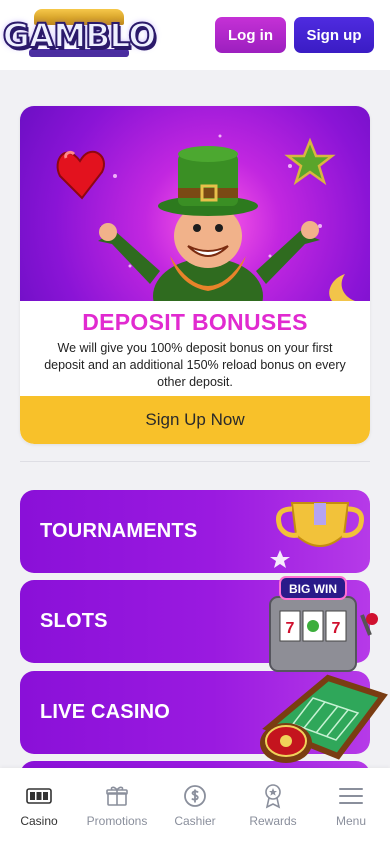 The image size is (390, 844). What do you see at coordinates (310, 161) in the screenshot?
I see `star-icon` at bounding box center [310, 161].